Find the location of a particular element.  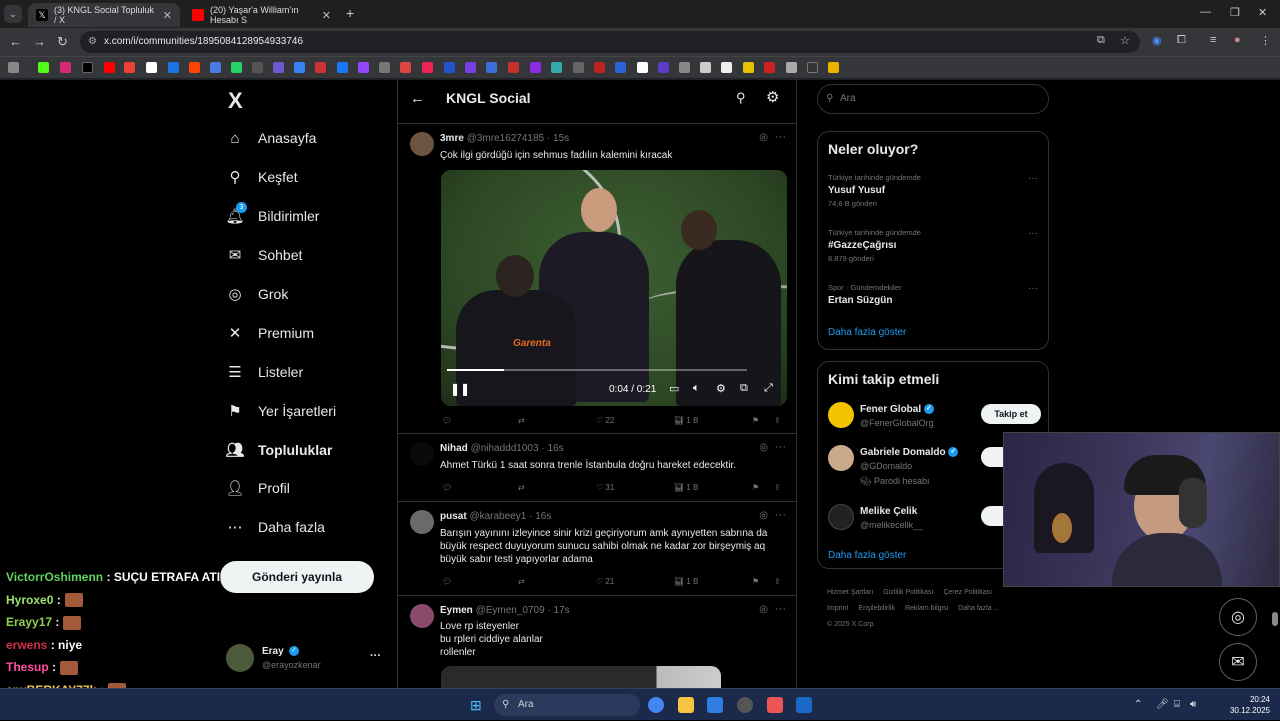

reddit-icon is located at coordinates (194, 67).